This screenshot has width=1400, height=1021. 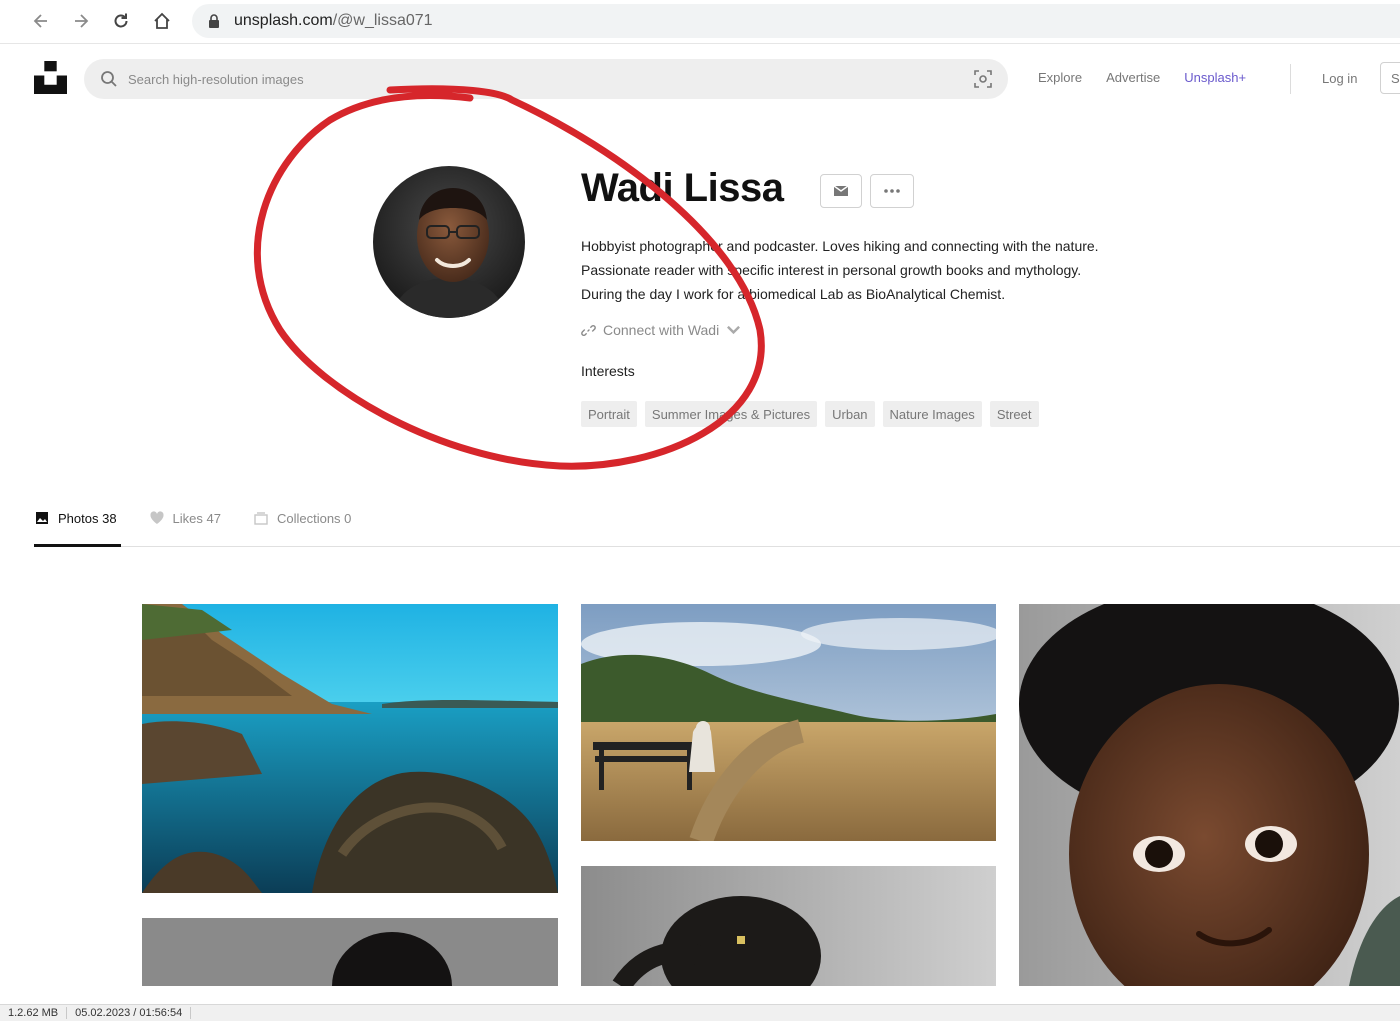 I want to click on nav-advertise: Advertise, so click(x=1133, y=77).